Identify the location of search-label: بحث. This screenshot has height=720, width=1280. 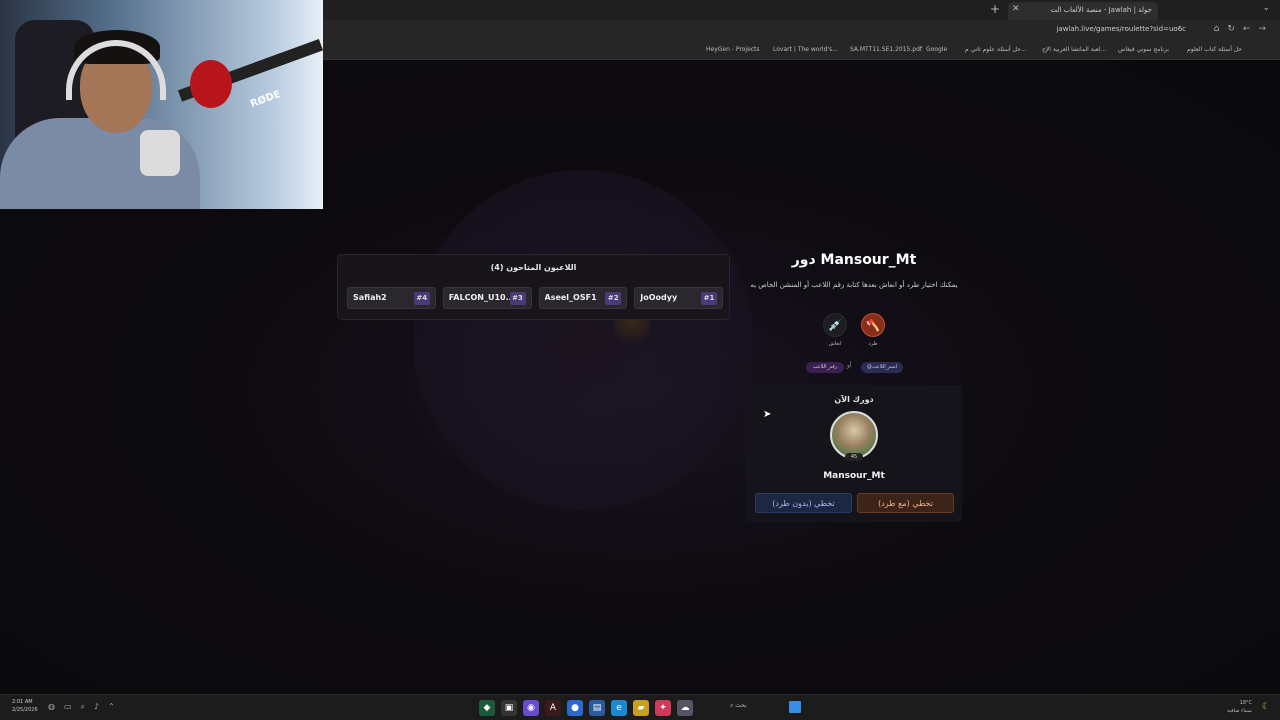
(741, 705).